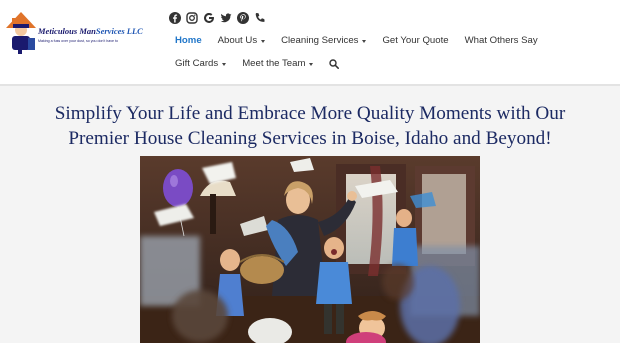 Image resolution: width=620 pixels, height=343 pixels. I want to click on logo-name: Meticulous ManServices LLC, so click(90, 31).